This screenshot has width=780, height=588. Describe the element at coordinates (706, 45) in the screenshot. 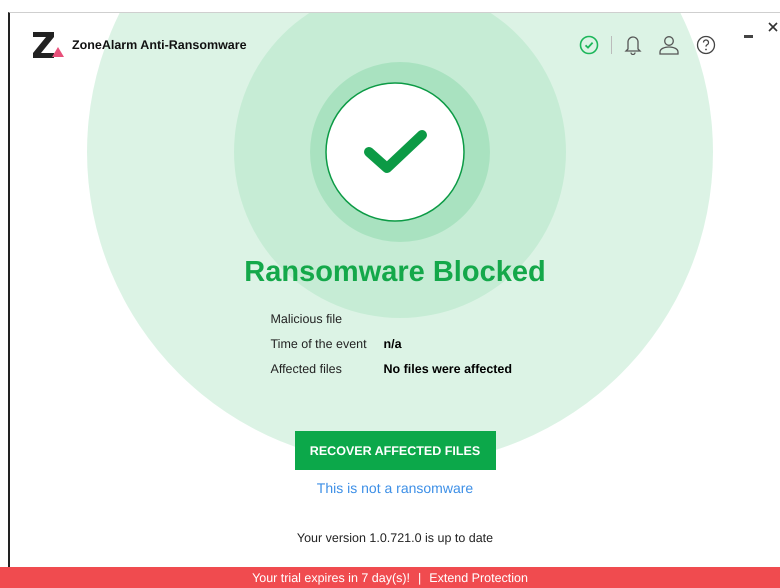

I see `help-icon` at that location.